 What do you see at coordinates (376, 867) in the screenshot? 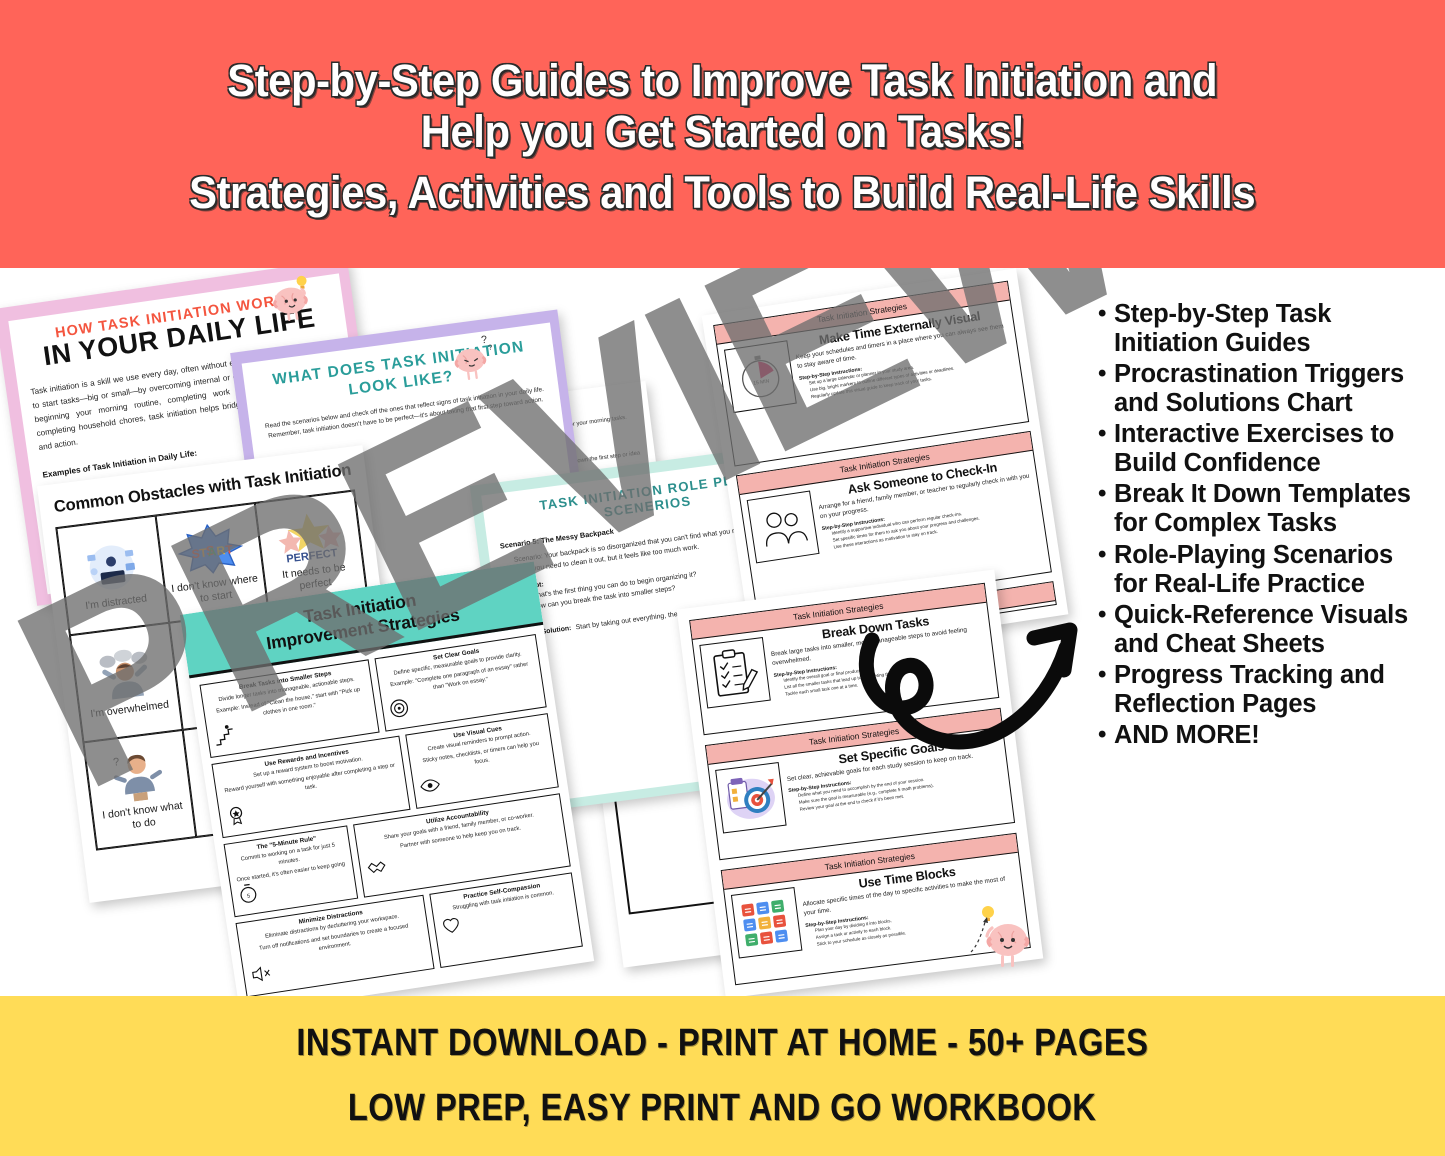
I see `handshake-icon` at bounding box center [376, 867].